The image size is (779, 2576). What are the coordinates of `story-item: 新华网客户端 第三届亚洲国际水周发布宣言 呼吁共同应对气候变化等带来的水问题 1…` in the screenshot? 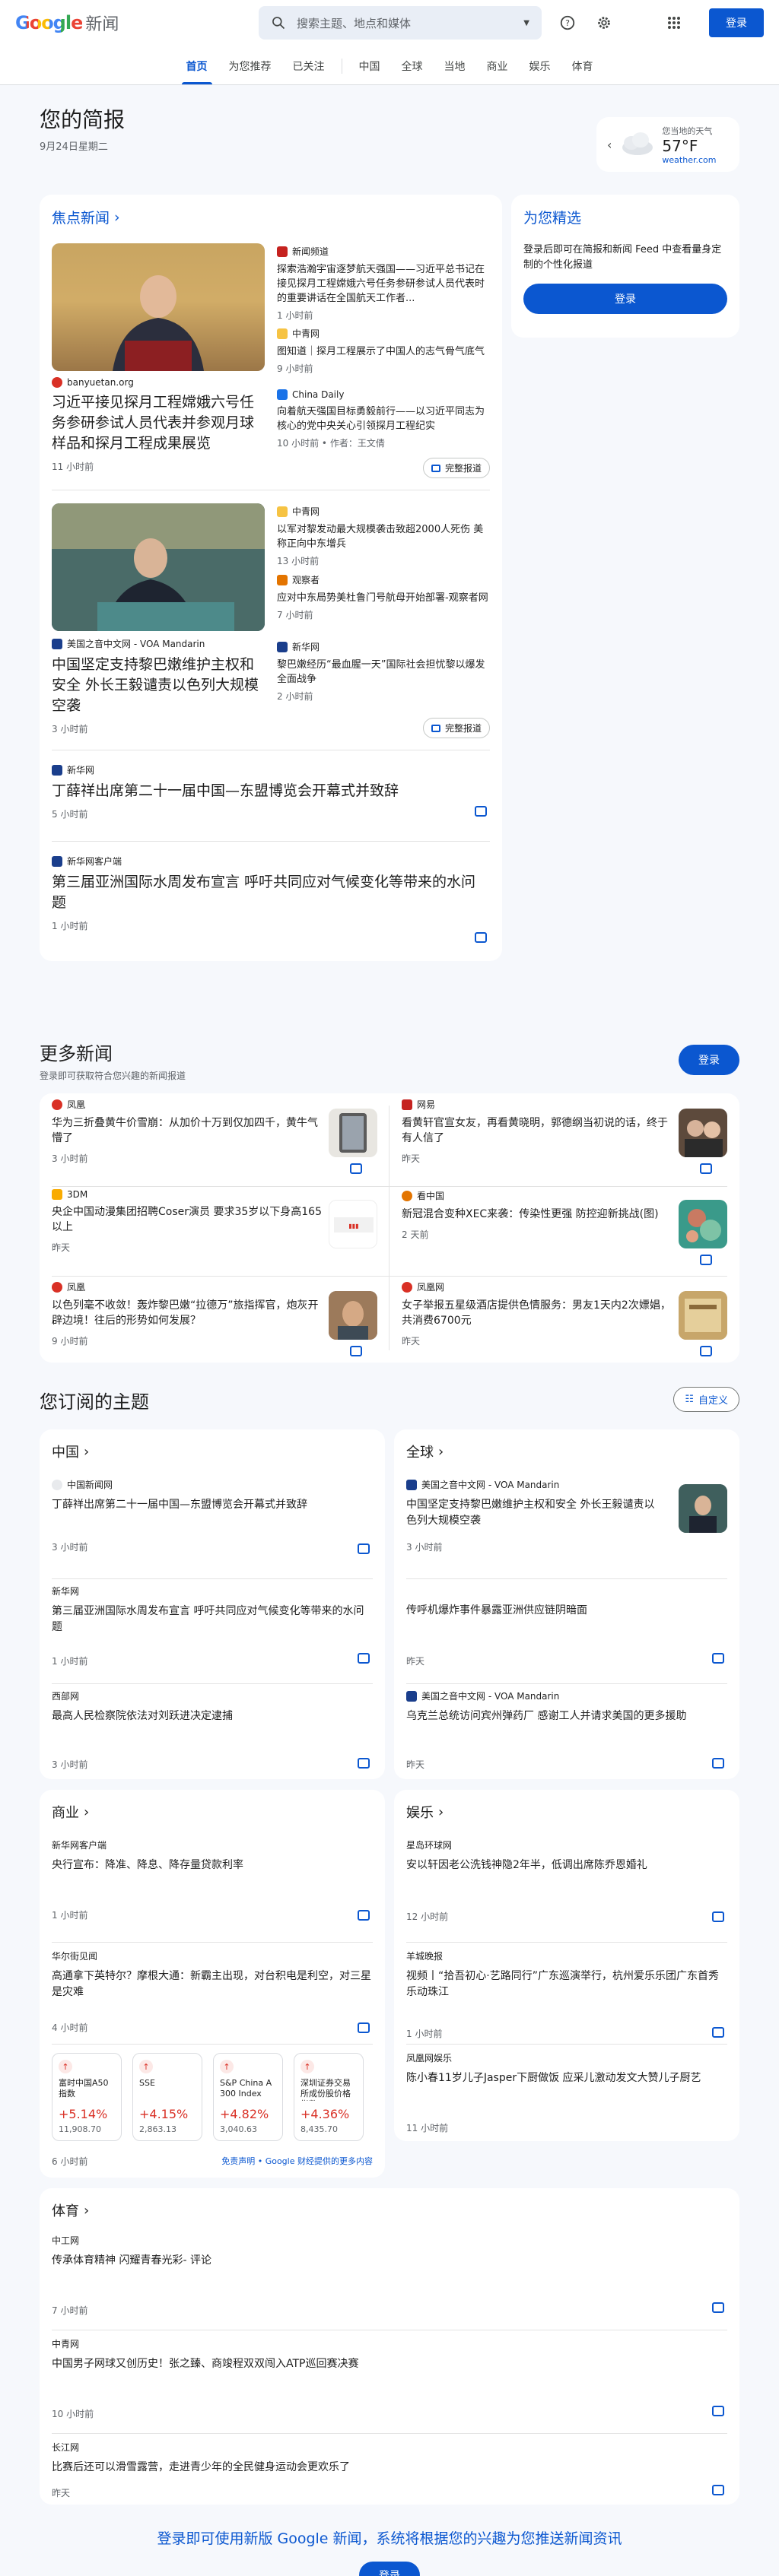 It's located at (271, 900).